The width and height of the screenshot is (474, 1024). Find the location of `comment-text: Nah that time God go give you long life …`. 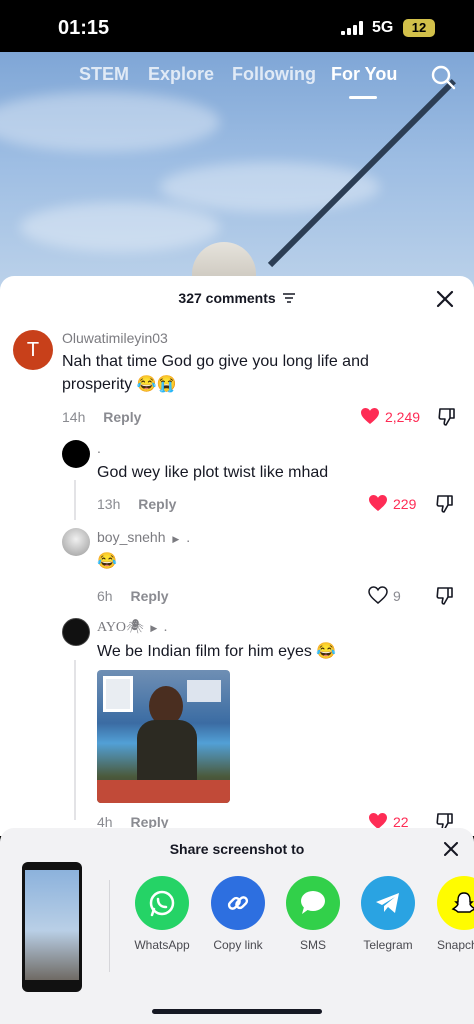

comment-text: Nah that time God go give you long life … is located at coordinates (215, 361).